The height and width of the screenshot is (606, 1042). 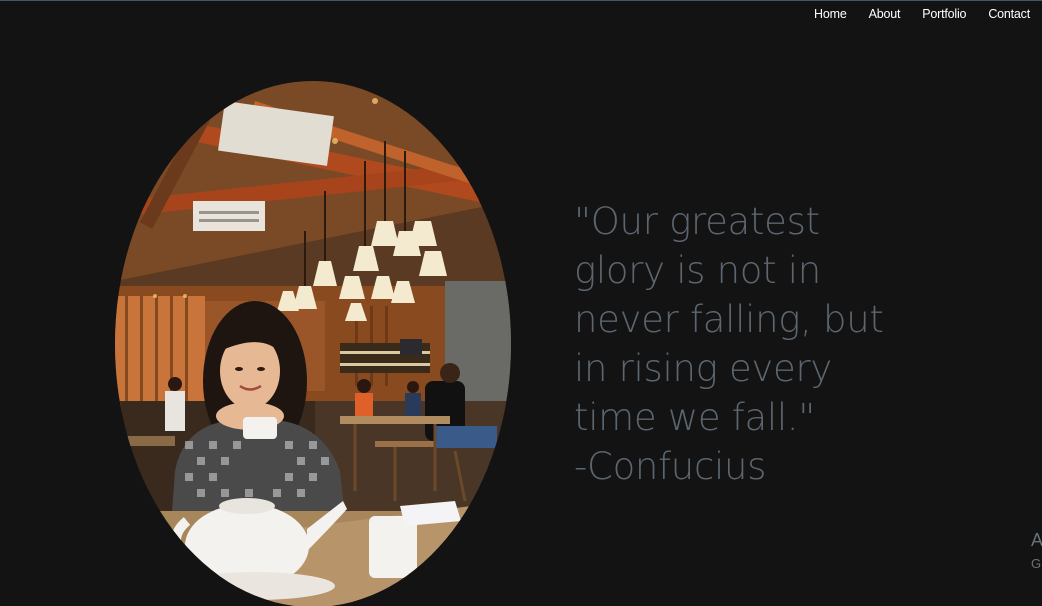 What do you see at coordinates (703, 368) in the screenshot?
I see `quote-line: in rising every` at bounding box center [703, 368].